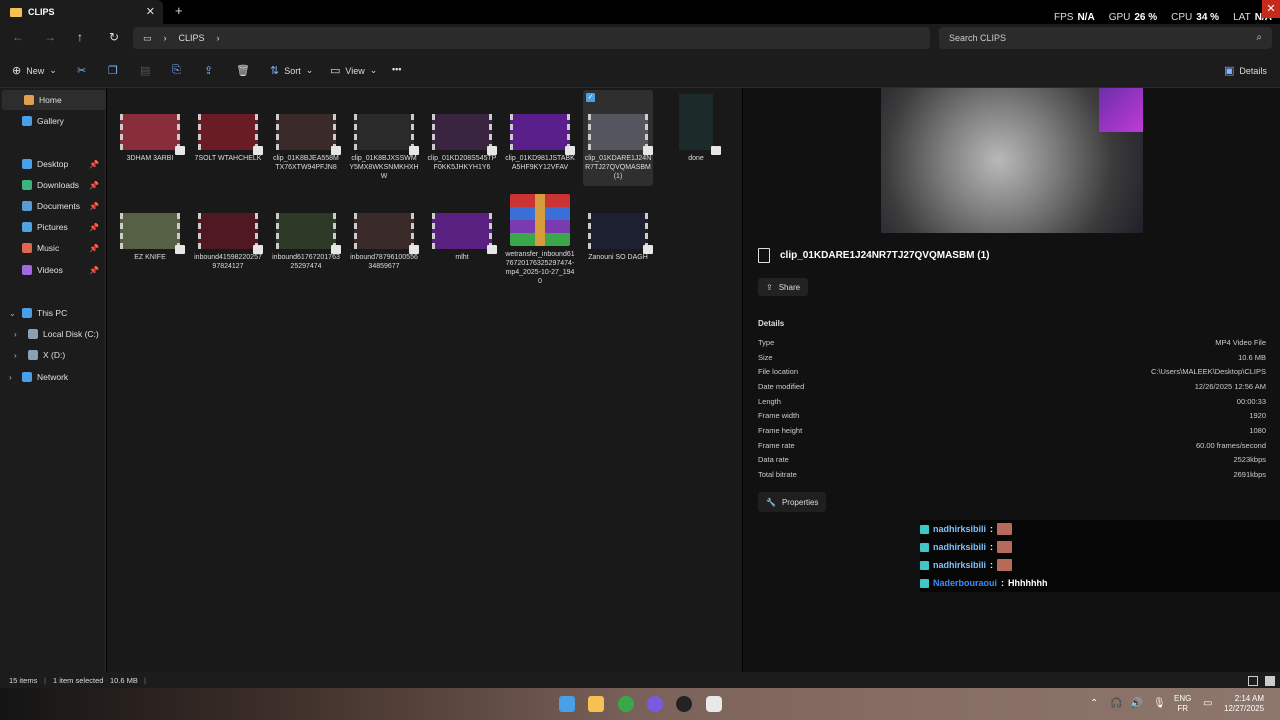 This screenshot has height=720, width=1280. What do you see at coordinates (52, 248) in the screenshot?
I see `sidebar-item-music: Music 📌` at bounding box center [52, 248].